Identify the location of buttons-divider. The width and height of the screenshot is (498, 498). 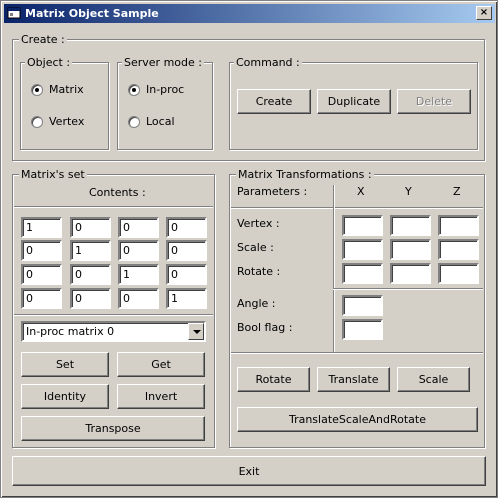
(357, 353).